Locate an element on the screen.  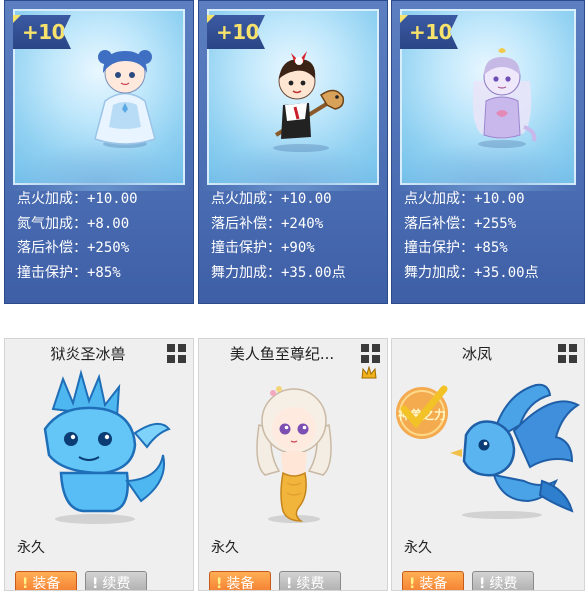
stat-value: +255% is located at coordinates (495, 223).